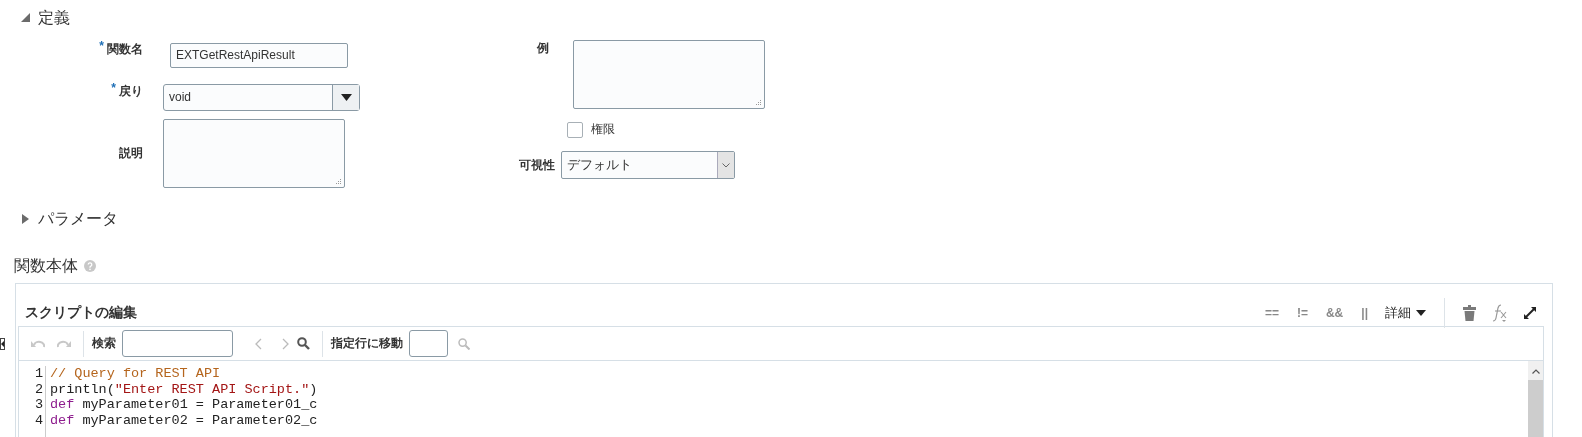  I want to click on checkbox, so click(575, 129).